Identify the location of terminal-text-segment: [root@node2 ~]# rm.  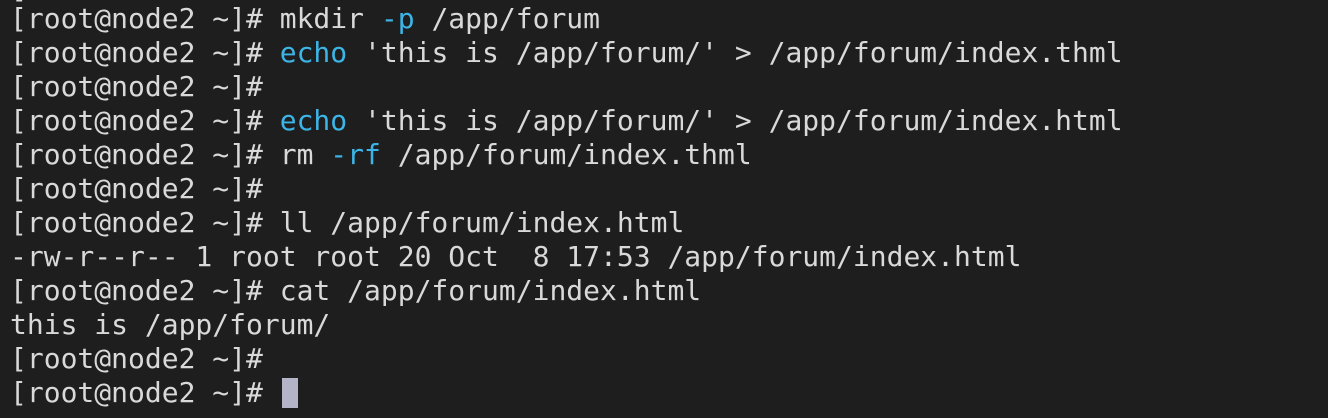
(170, 154).